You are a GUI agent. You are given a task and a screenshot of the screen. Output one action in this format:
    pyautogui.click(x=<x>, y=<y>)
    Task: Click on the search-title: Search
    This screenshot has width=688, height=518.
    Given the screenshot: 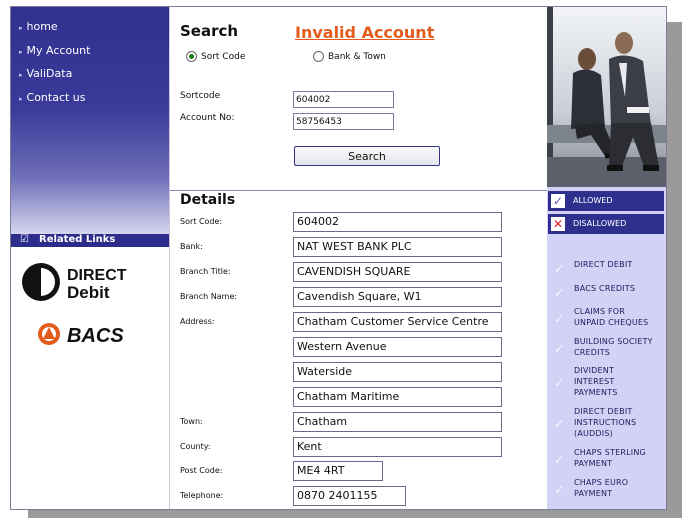 What is the action you would take?
    pyautogui.click(x=209, y=31)
    